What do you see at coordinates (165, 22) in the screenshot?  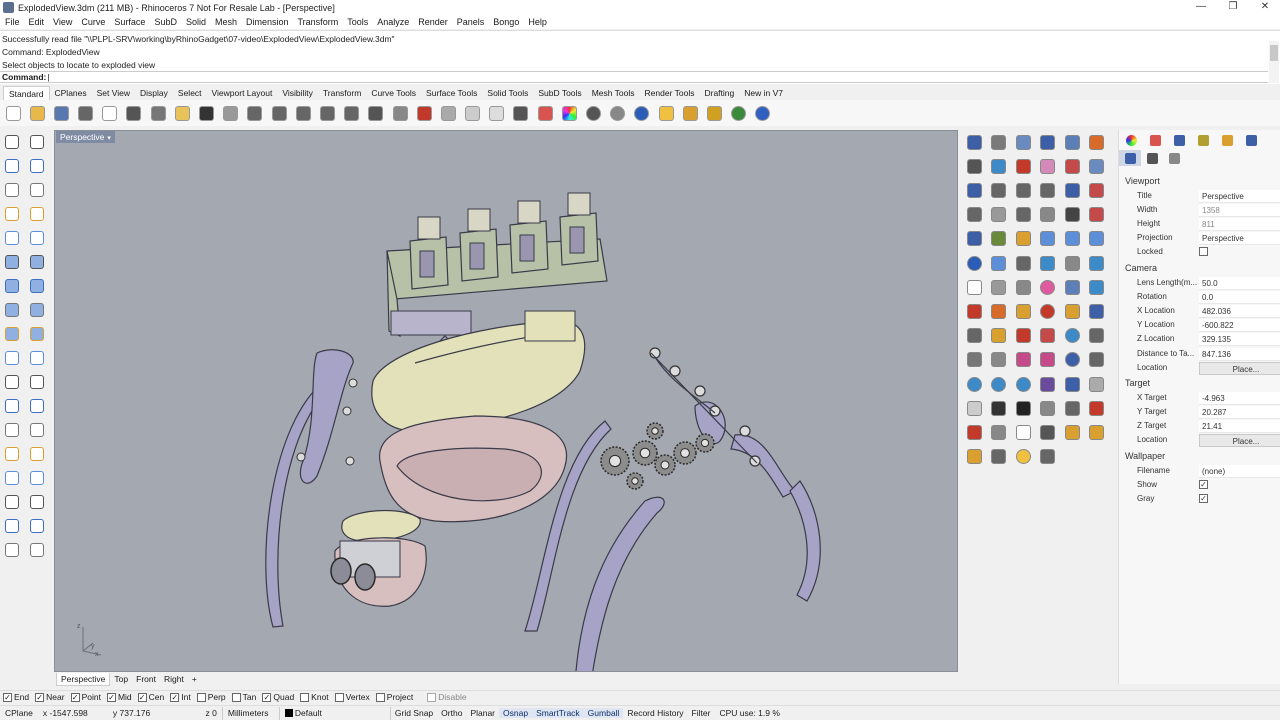 I see `menu-item-subd: SubD` at bounding box center [165, 22].